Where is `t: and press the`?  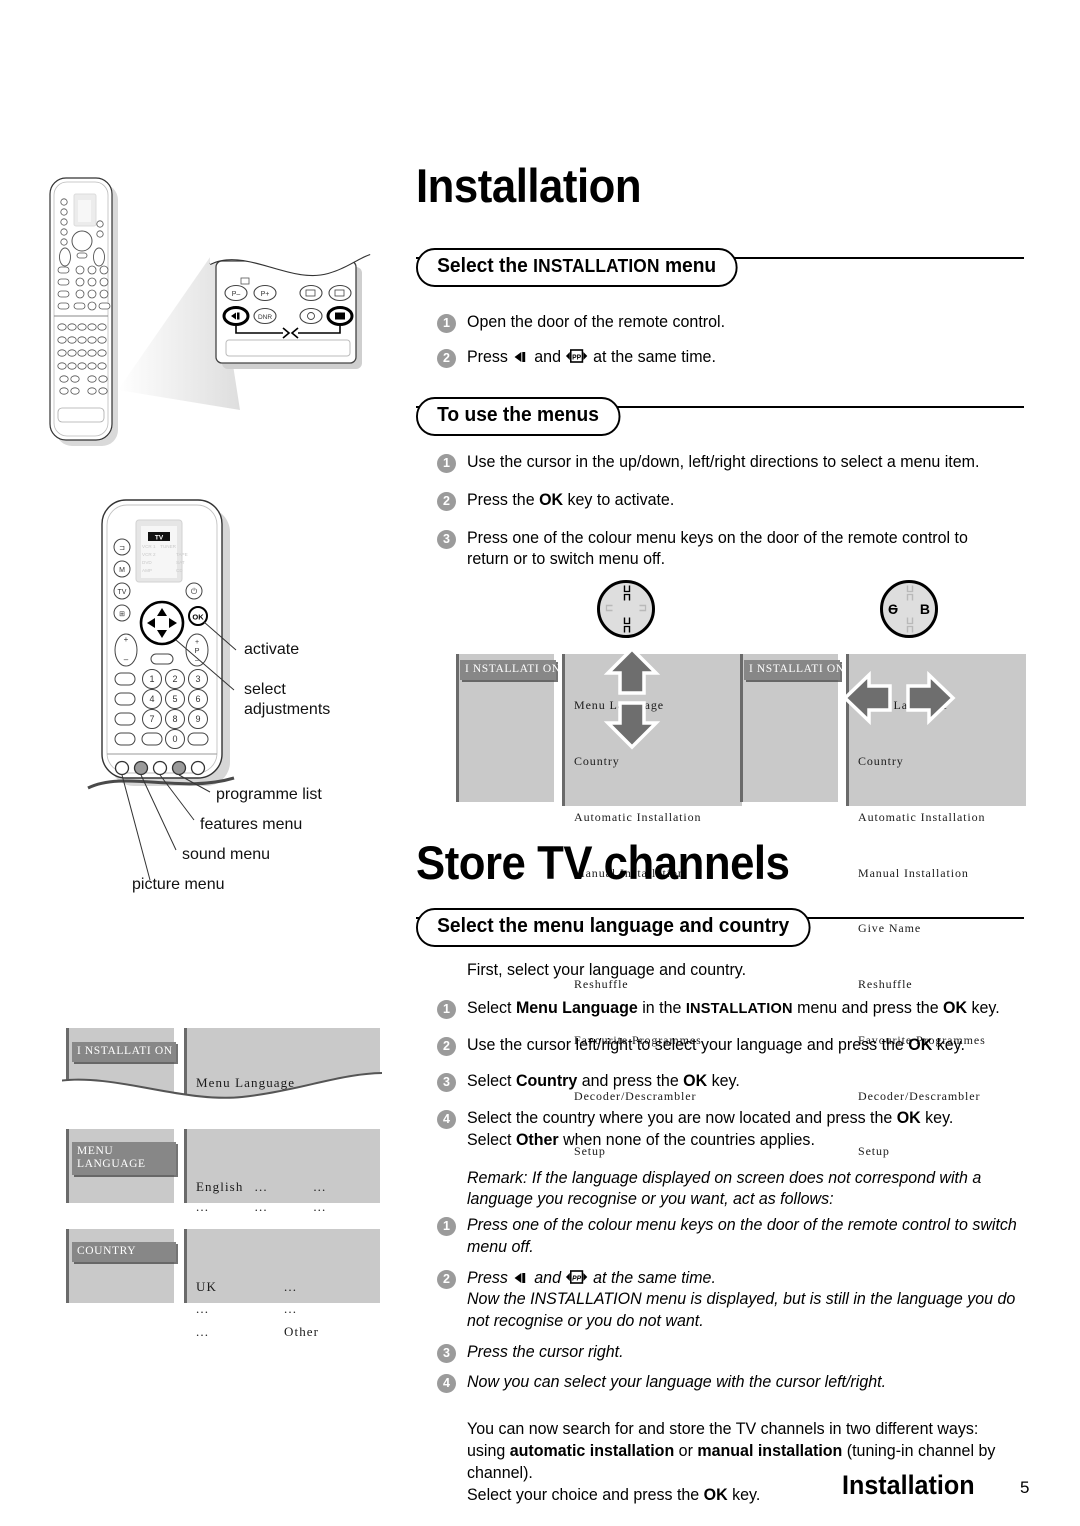 t: and press the is located at coordinates (630, 1081).